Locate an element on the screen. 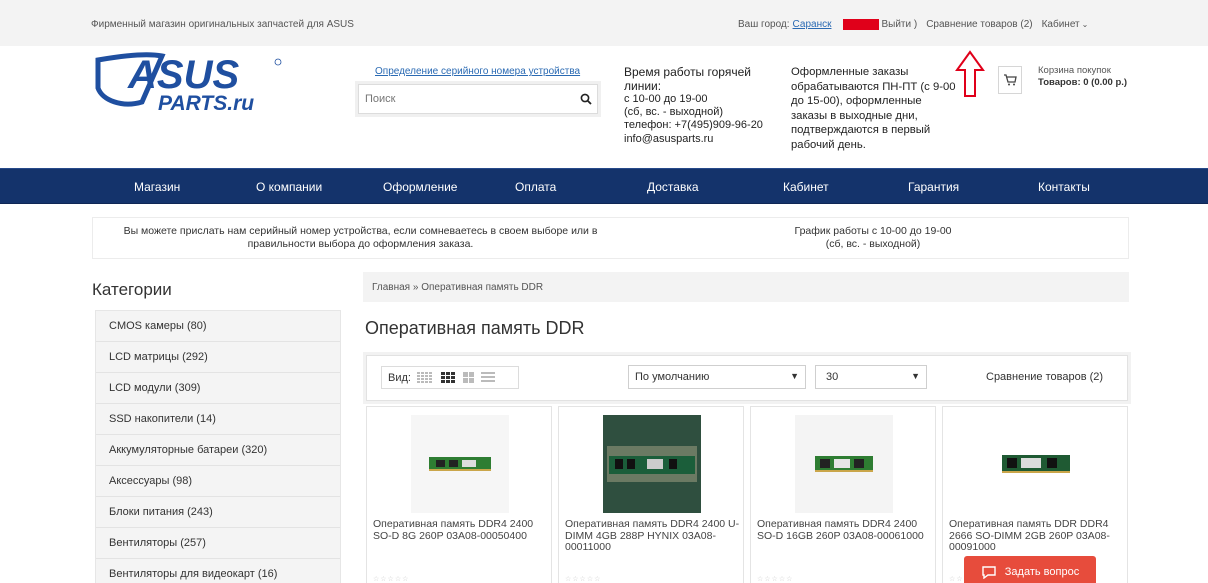 Image resolution: width=1208 pixels, height=583 pixels. logo-text-bottom: PARTS.ru is located at coordinates (206, 103).